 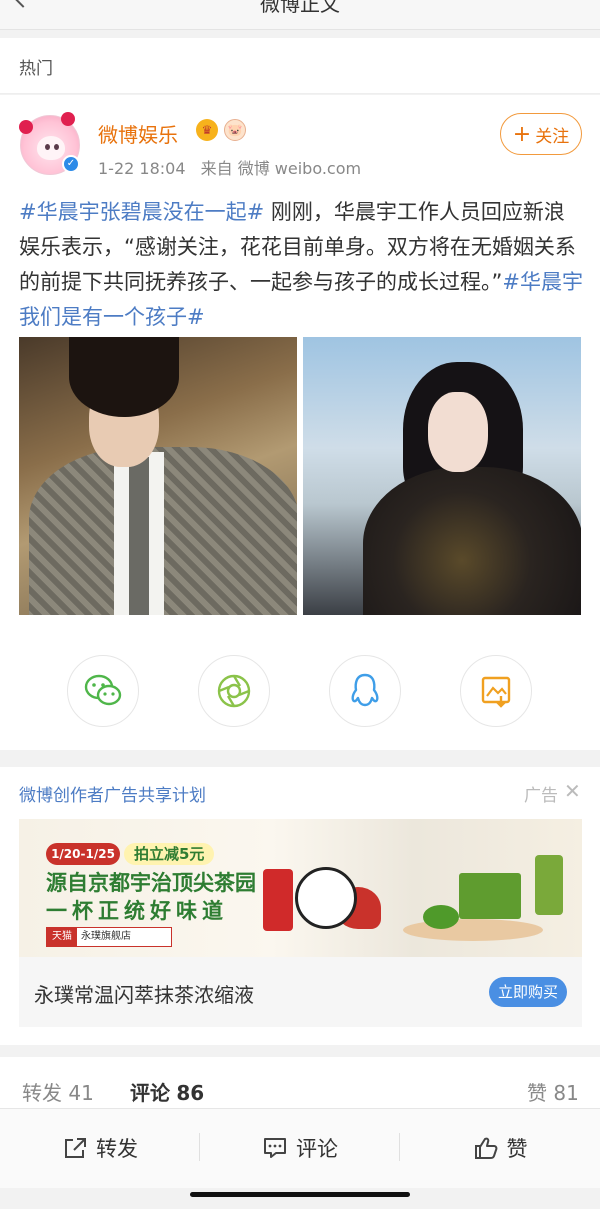 I want to click on product-can-image, so click(x=278, y=900).